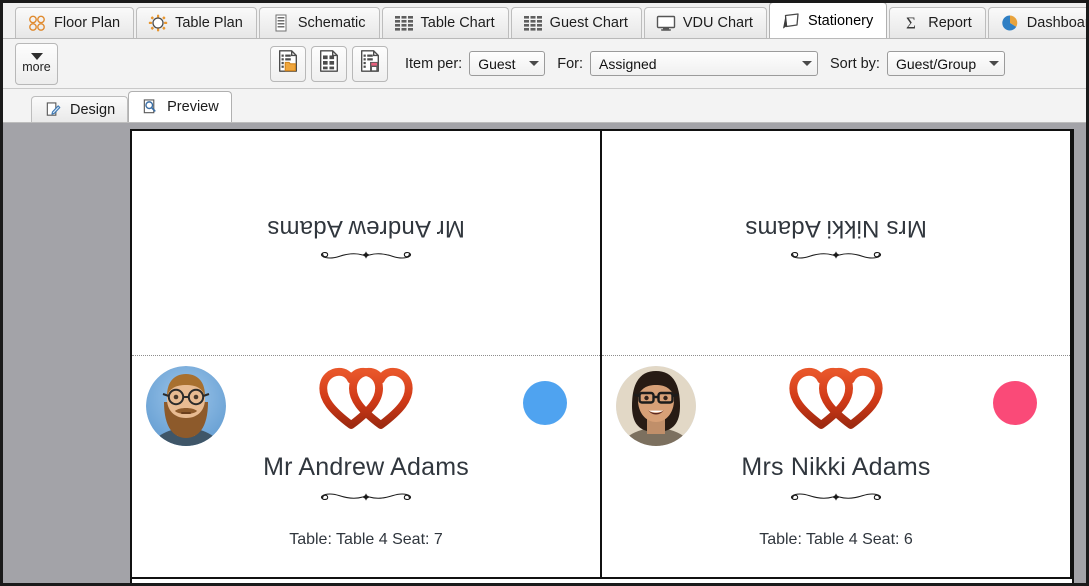 This screenshot has width=1089, height=586. What do you see at coordinates (950, 23) in the screenshot?
I see `tab-label: Report` at bounding box center [950, 23].